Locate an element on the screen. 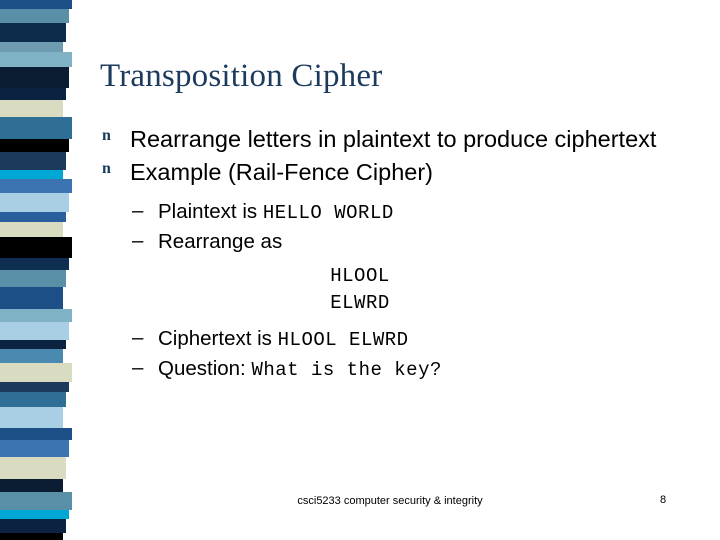  rail-line-1: HLOOL is located at coordinates (360, 275).